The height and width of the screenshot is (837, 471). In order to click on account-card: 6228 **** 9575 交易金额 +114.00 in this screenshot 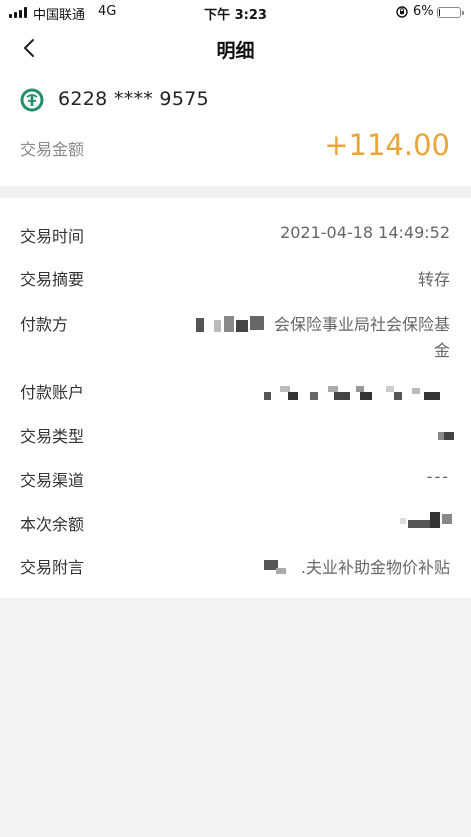, I will do `click(235, 129)`.